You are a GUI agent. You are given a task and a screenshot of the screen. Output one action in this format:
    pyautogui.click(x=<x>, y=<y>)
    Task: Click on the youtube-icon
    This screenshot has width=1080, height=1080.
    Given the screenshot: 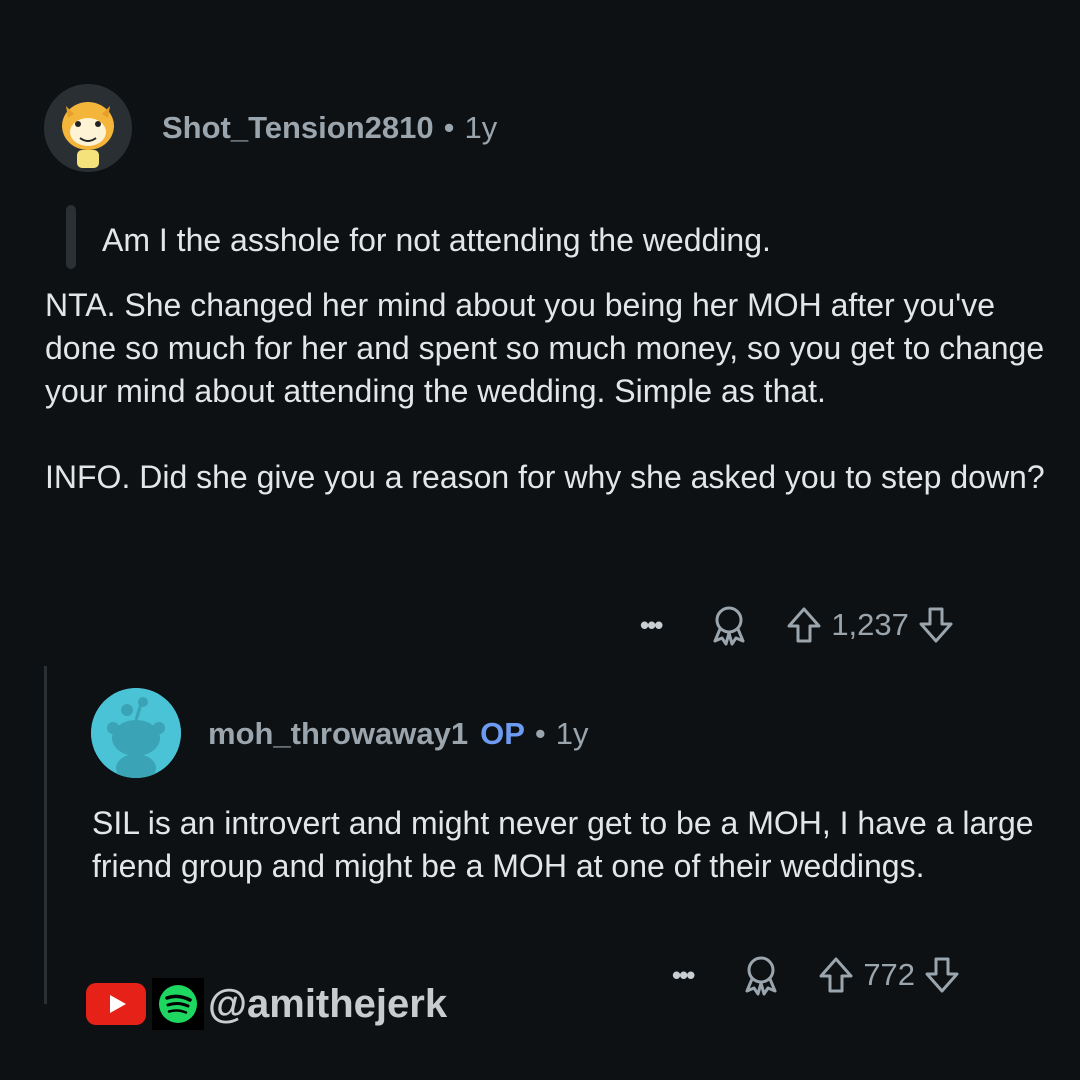 What is the action you would take?
    pyautogui.click(x=116, y=1004)
    